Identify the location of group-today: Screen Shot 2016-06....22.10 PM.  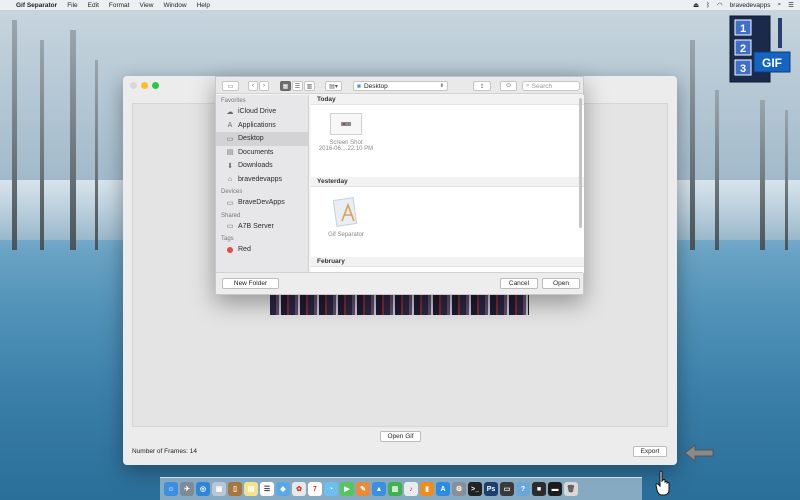
(447, 141).